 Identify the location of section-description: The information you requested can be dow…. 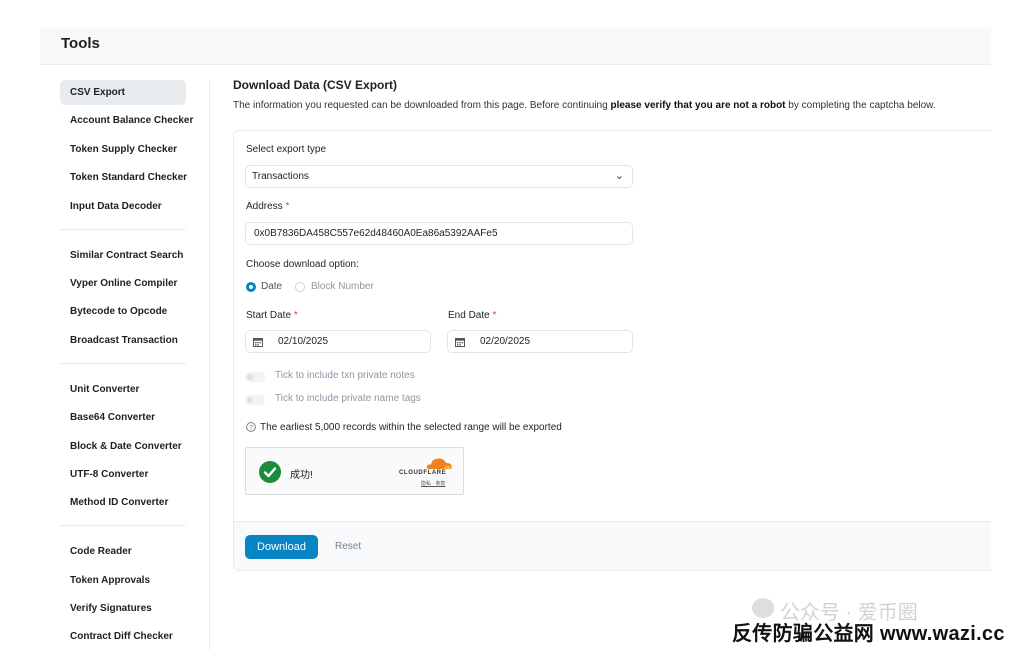
(612, 105).